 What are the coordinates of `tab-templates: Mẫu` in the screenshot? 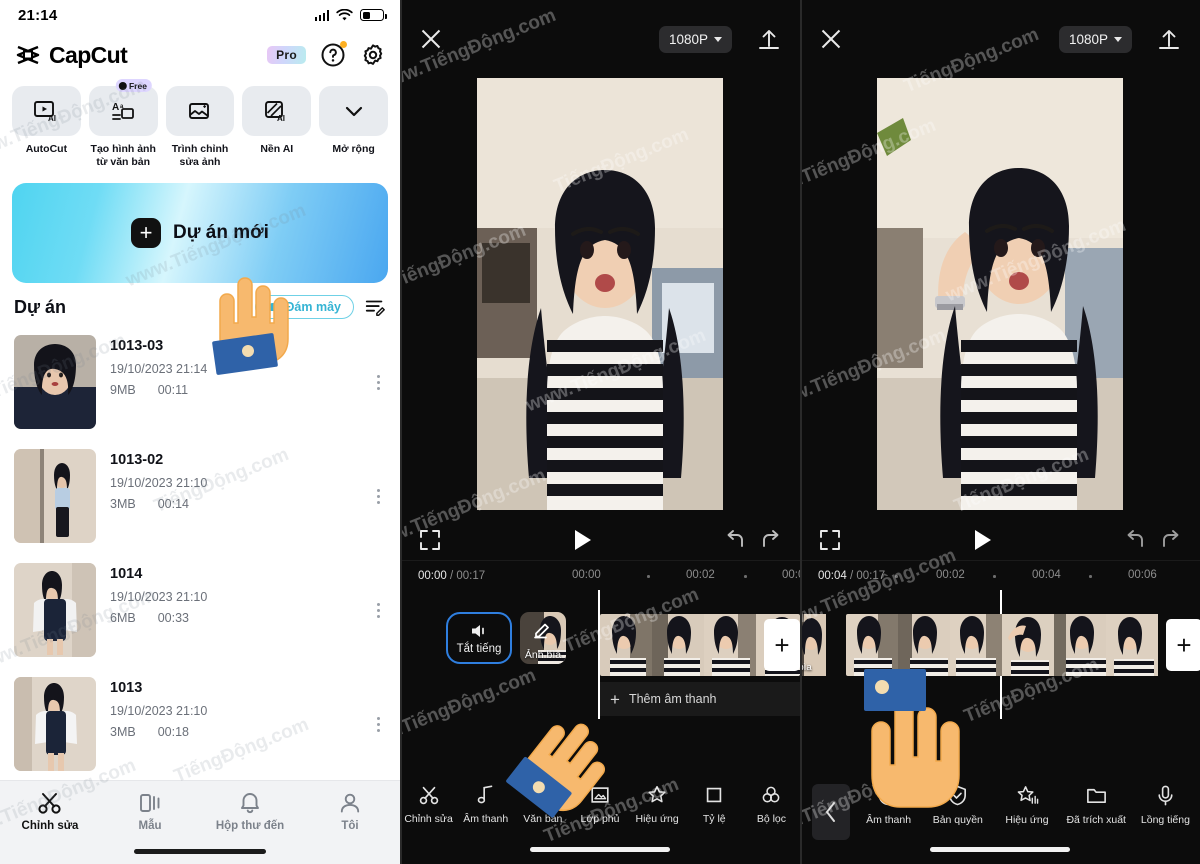 It's located at (150, 811).